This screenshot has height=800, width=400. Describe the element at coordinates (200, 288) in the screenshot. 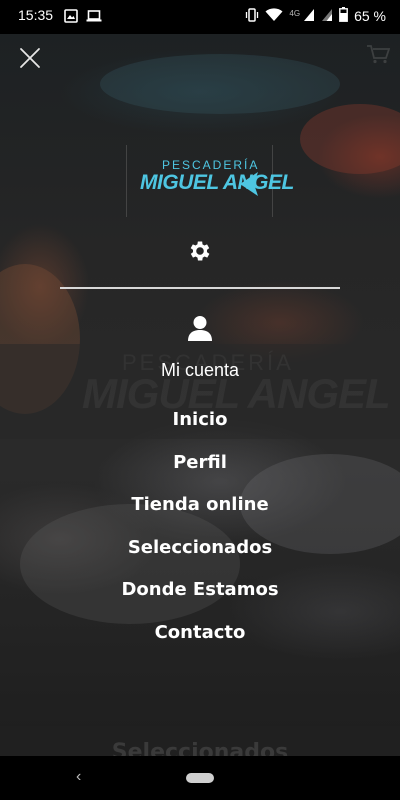

I see `menu-divider` at that location.